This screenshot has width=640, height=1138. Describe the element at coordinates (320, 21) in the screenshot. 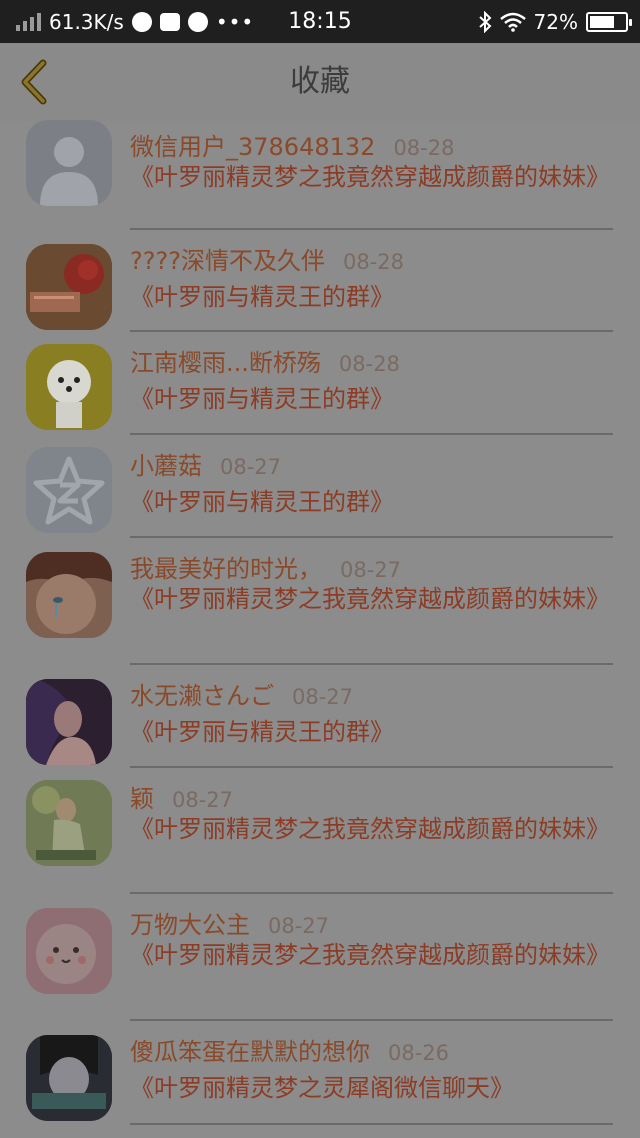

I see `status-bar: 61.3K/s ••• 18:15 72%` at that location.